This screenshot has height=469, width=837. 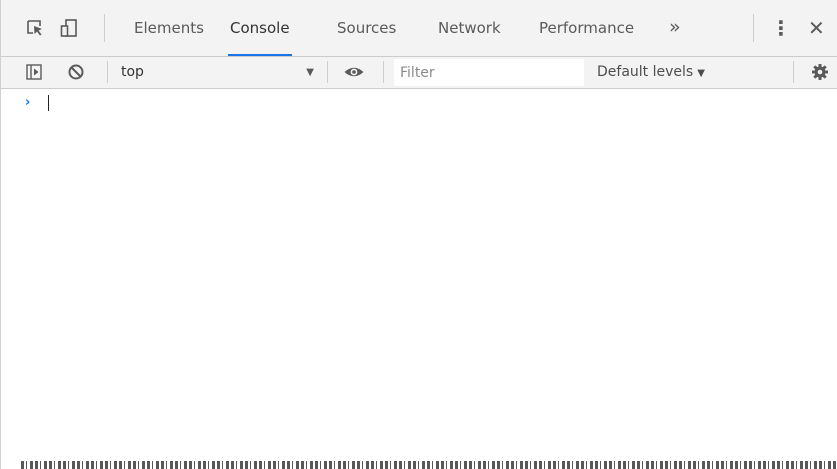 I want to click on gear-icon, so click(x=820, y=72).